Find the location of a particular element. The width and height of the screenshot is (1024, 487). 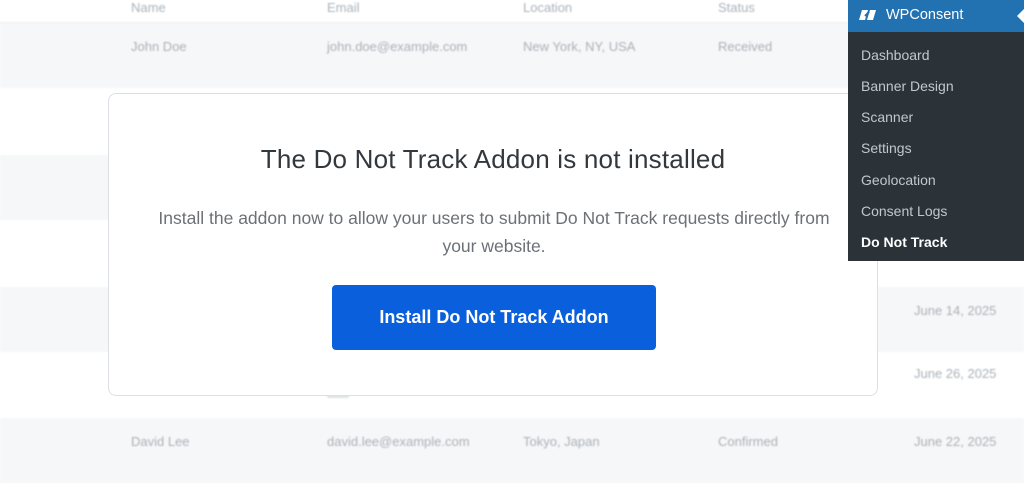

column-header-name: Name is located at coordinates (148, 7).